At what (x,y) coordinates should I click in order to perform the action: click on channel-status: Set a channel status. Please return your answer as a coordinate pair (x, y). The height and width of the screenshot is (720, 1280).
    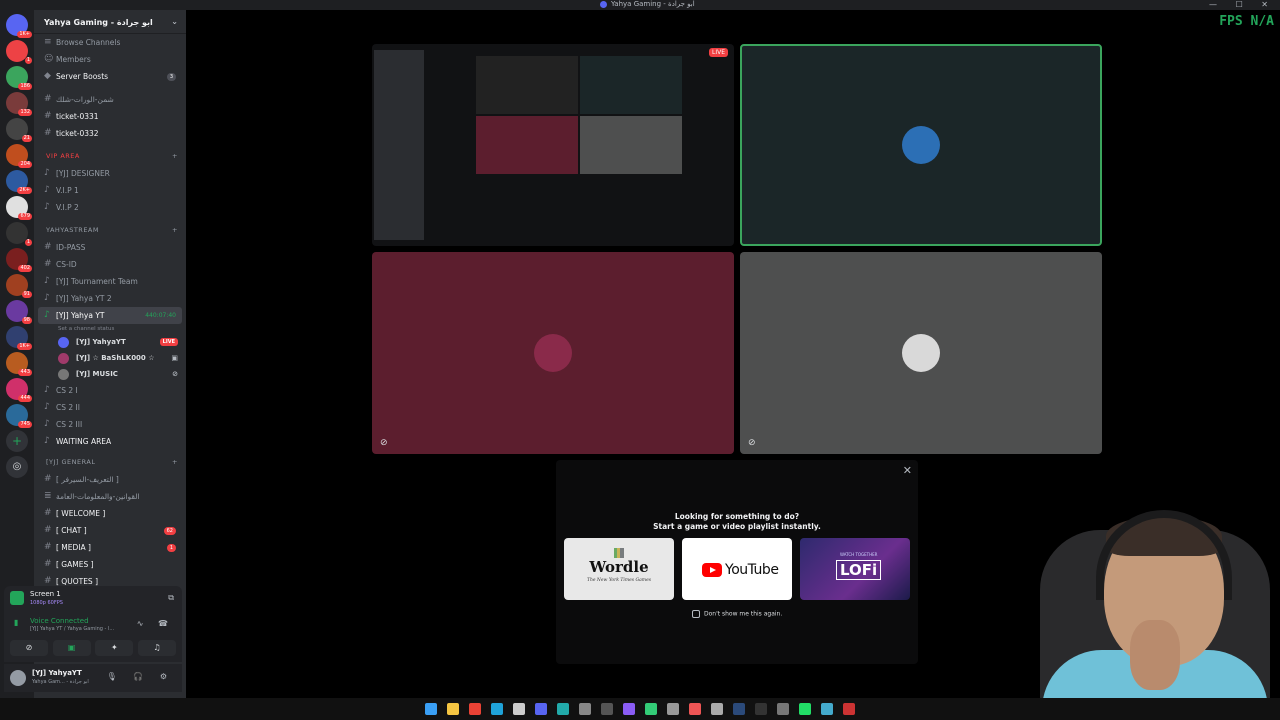
    Looking at the image, I should click on (110, 329).